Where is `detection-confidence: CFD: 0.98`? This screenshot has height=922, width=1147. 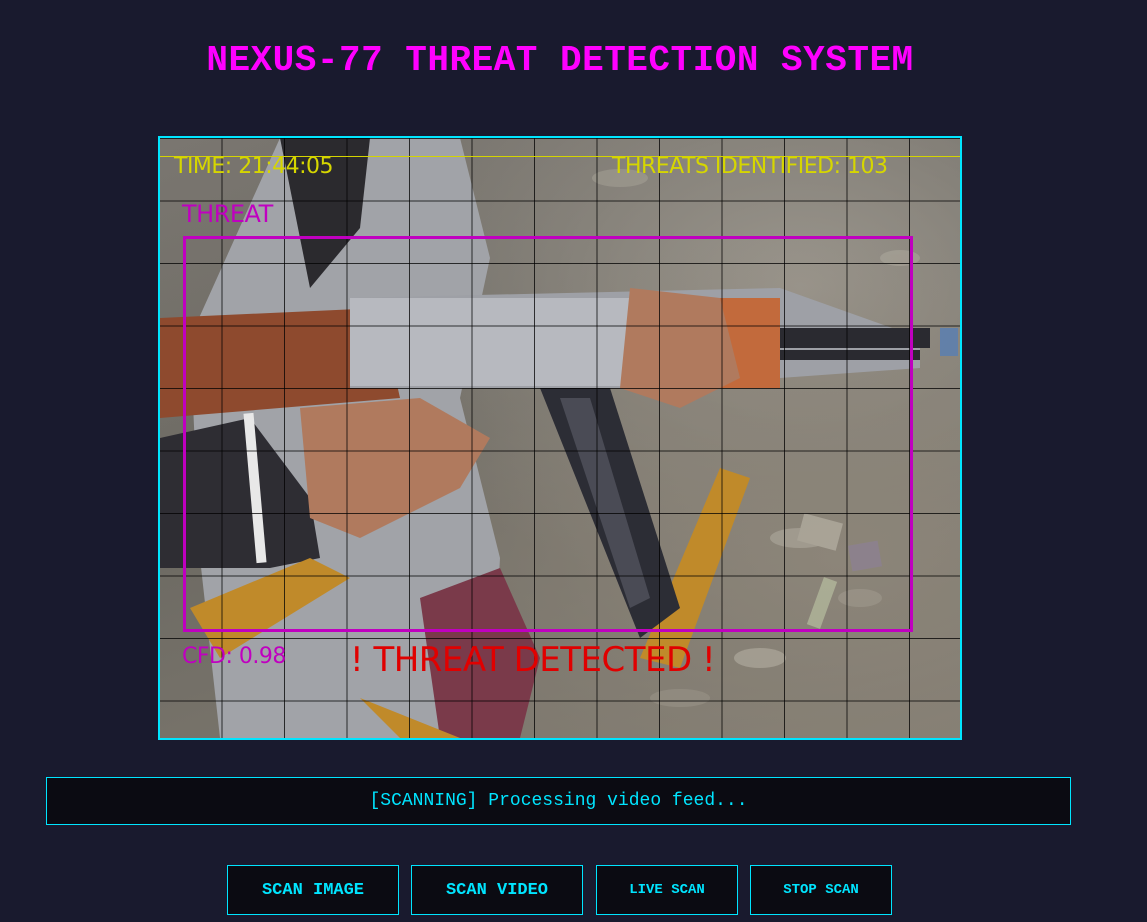 detection-confidence: CFD: 0.98 is located at coordinates (234, 656).